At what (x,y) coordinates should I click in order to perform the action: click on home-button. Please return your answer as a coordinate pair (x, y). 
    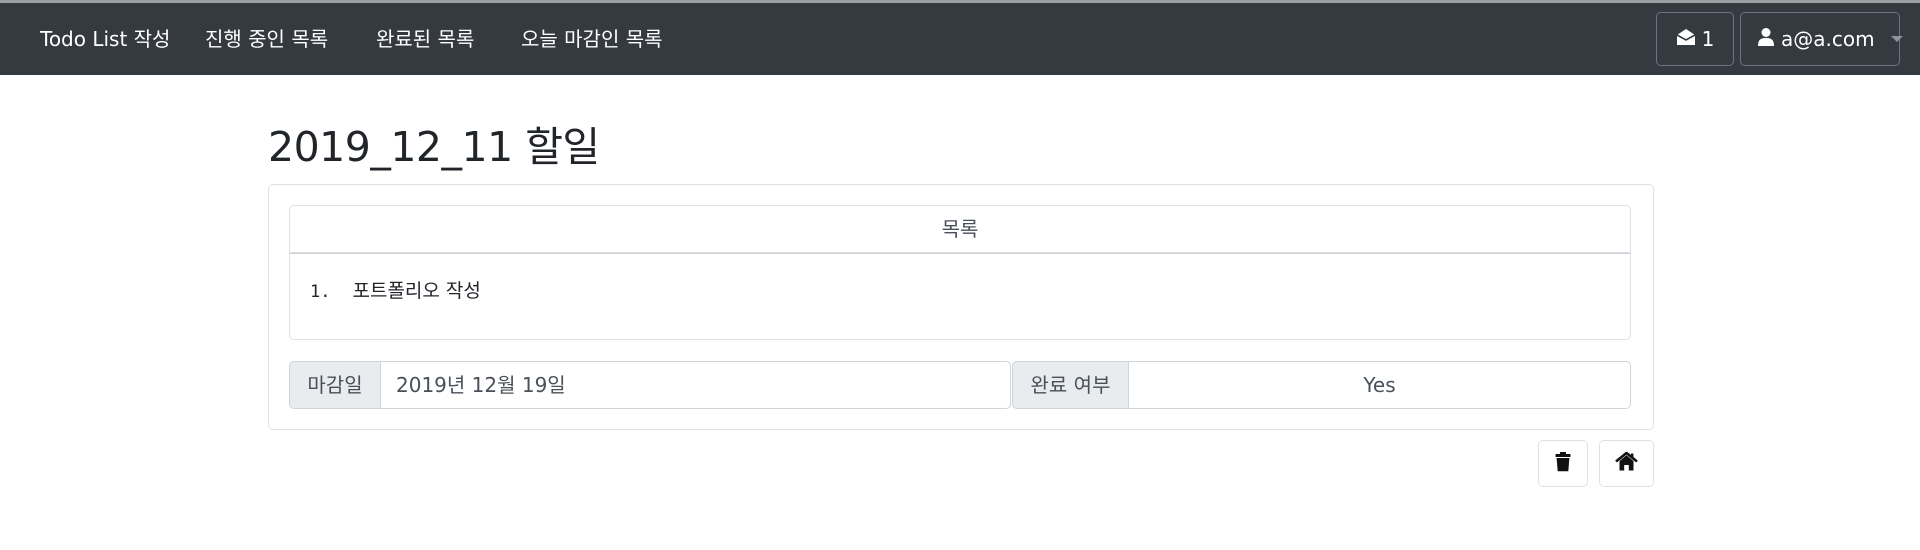
    Looking at the image, I should click on (1626, 463).